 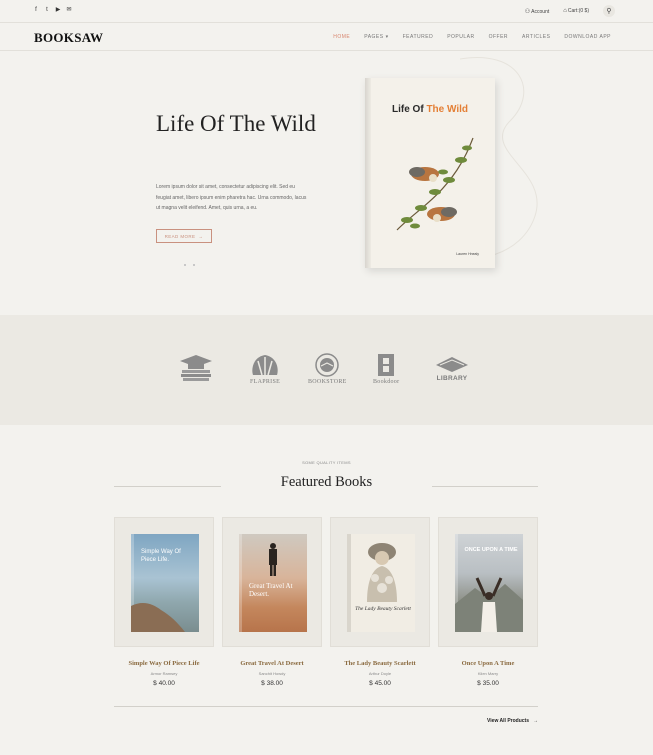 I want to click on brands-band: FLAPRISE BOOKSTORE Bookdoor LIBRARY, so click(x=326, y=370).